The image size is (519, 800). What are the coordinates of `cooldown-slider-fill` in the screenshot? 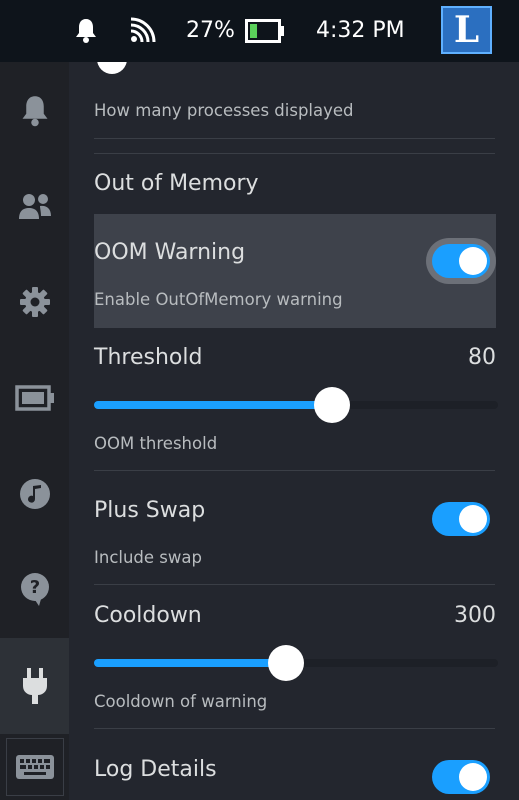 It's located at (190, 663).